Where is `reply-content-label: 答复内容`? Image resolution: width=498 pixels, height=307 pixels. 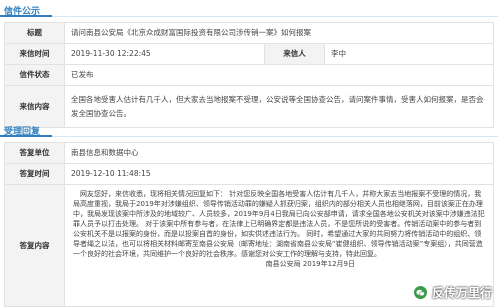 reply-content-label: 答复内容 is located at coordinates (34, 245).